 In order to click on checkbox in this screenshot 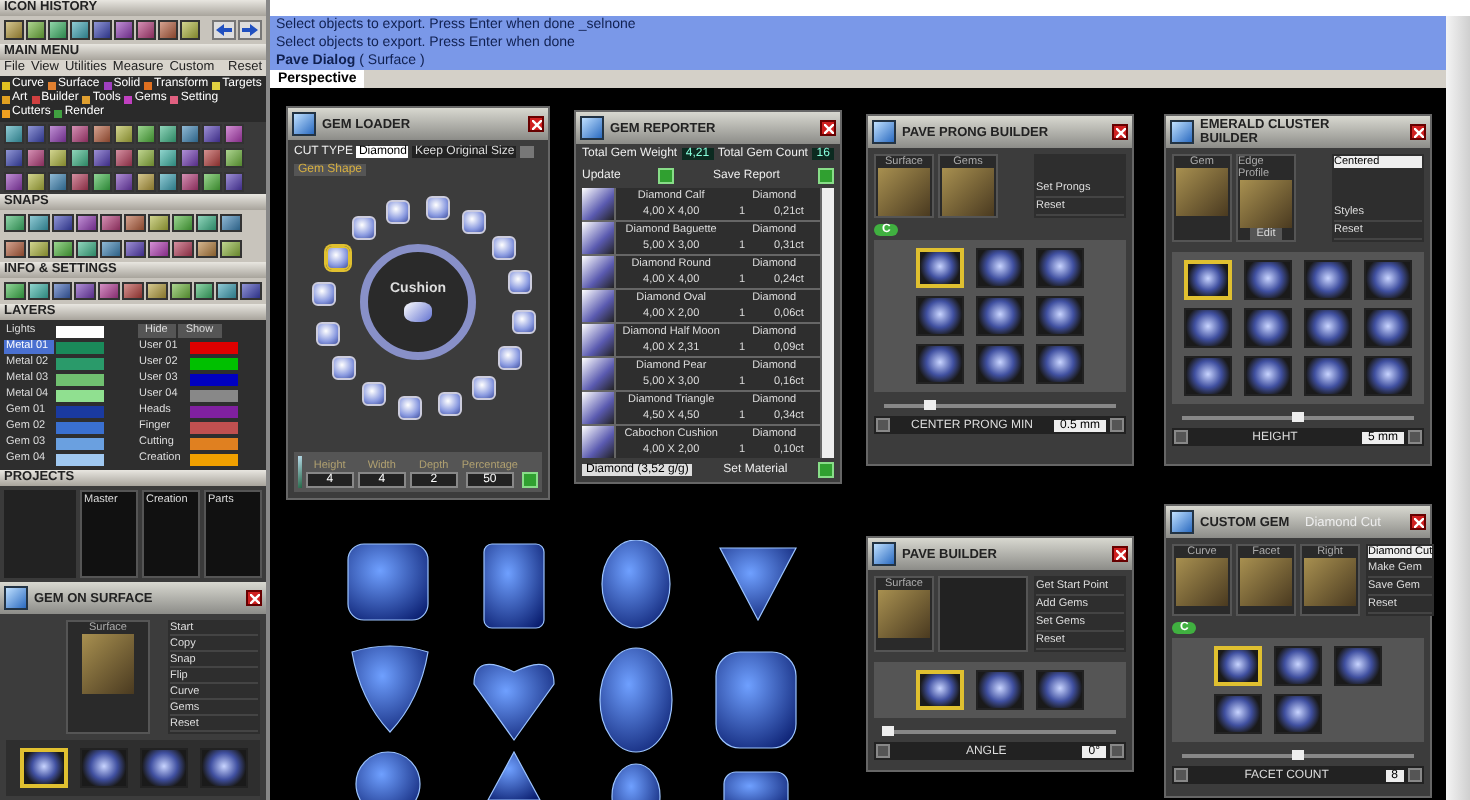, I will do `click(527, 152)`.